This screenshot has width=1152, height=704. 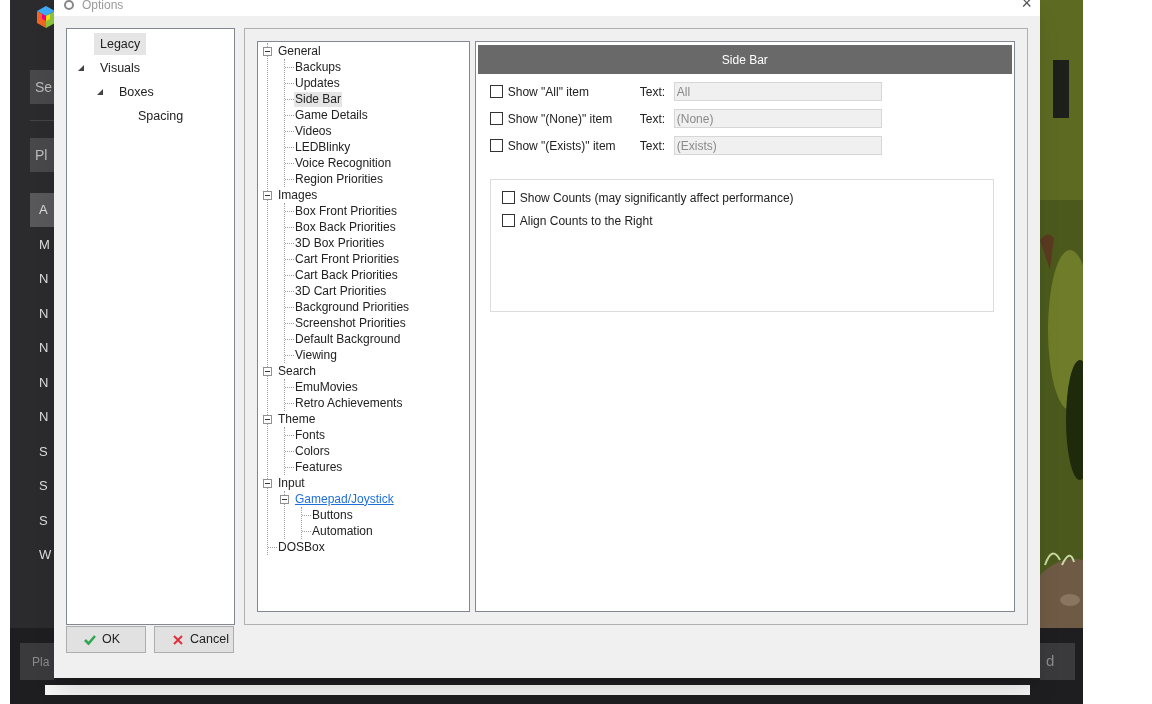 What do you see at coordinates (560, 119) in the screenshot?
I see `checkbox-label: Show "(None)" item` at bounding box center [560, 119].